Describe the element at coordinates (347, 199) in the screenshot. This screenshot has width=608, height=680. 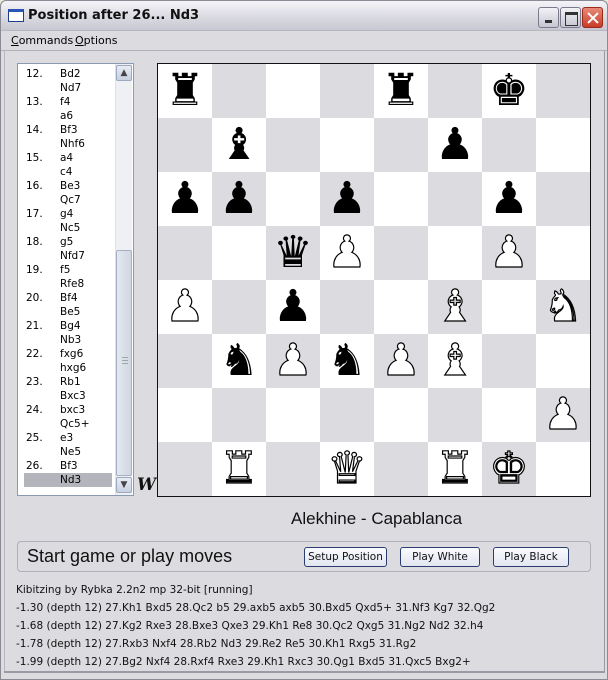
I see `square-d6: ♟` at that location.